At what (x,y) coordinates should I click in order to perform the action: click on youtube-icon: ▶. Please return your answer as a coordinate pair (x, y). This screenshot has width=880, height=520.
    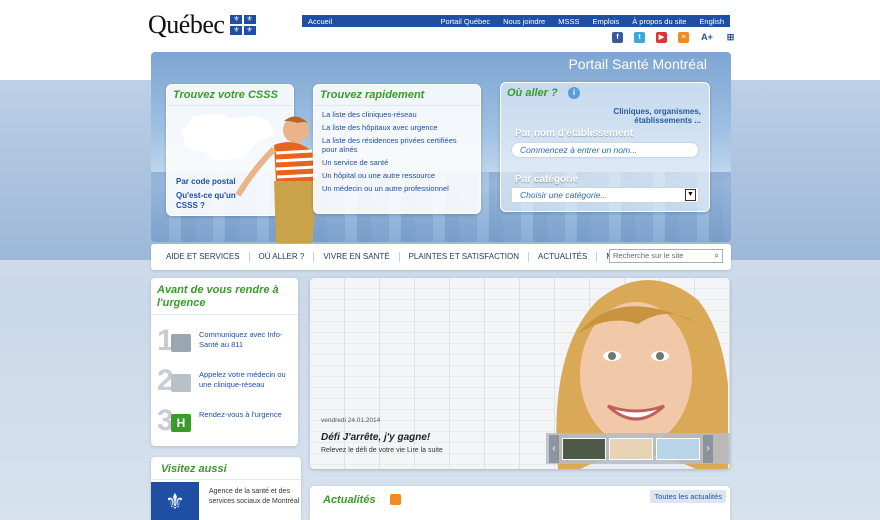
    Looking at the image, I should click on (661, 37).